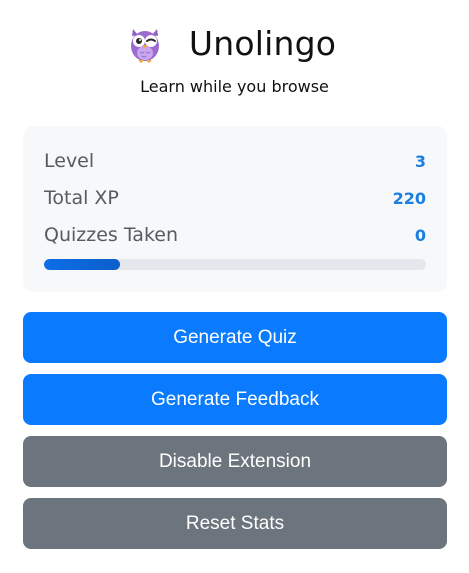 The image size is (469, 573). I want to click on xp-value: 220, so click(409, 198).